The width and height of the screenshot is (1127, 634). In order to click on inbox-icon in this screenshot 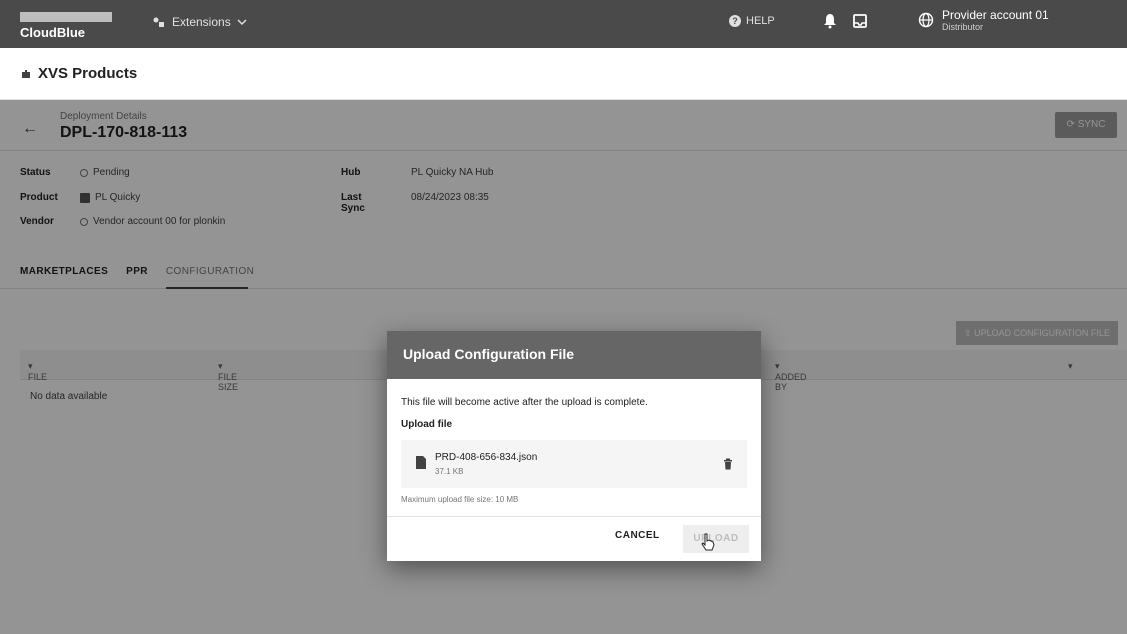, I will do `click(860, 21)`.